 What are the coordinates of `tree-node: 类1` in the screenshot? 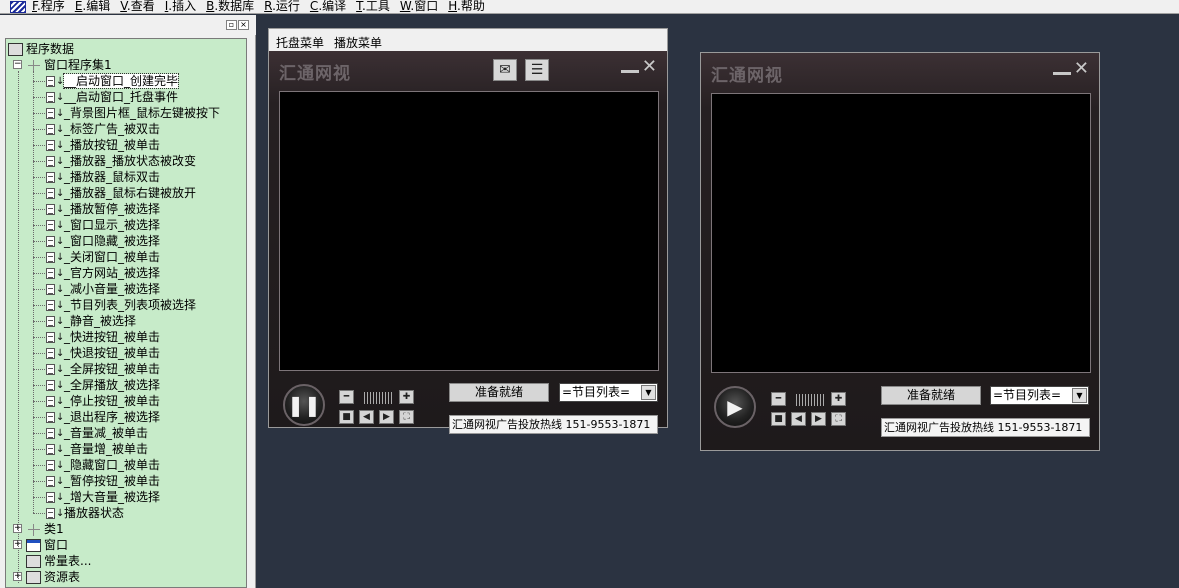 It's located at (45, 529).